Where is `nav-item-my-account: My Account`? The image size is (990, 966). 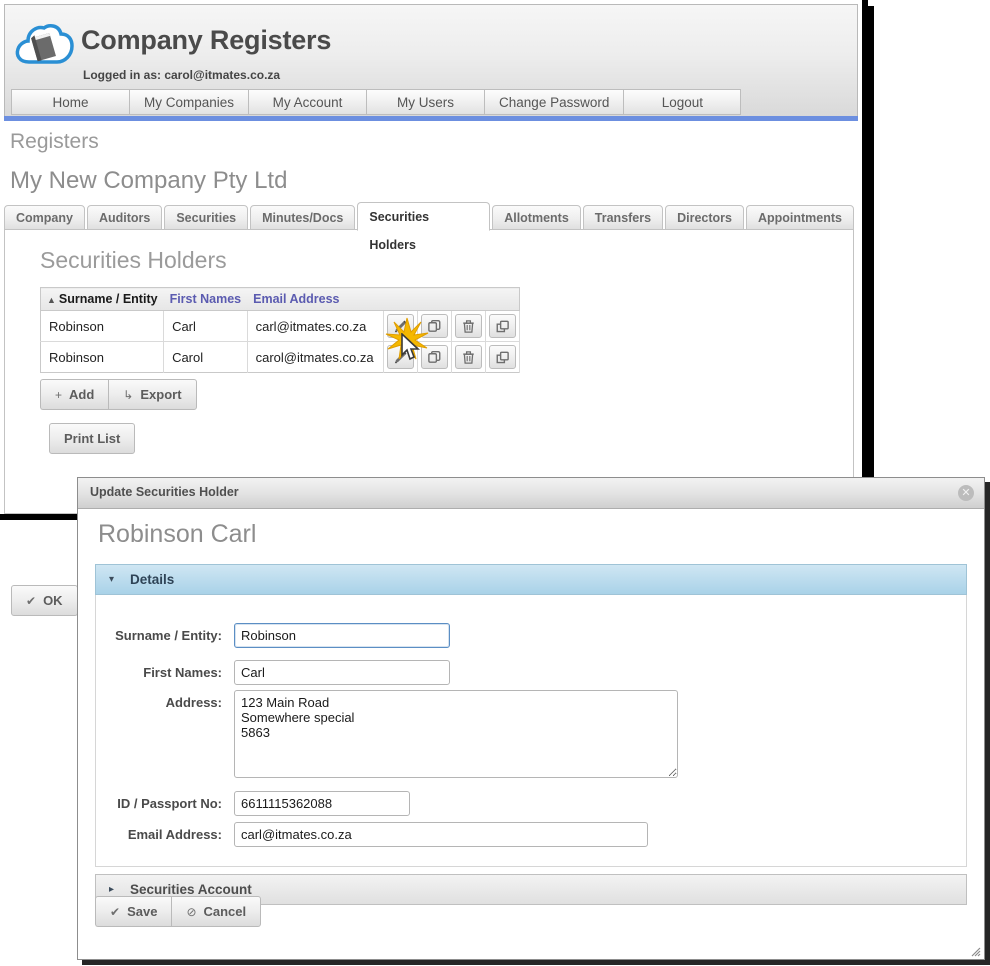
nav-item-my-account: My Account is located at coordinates (307, 102).